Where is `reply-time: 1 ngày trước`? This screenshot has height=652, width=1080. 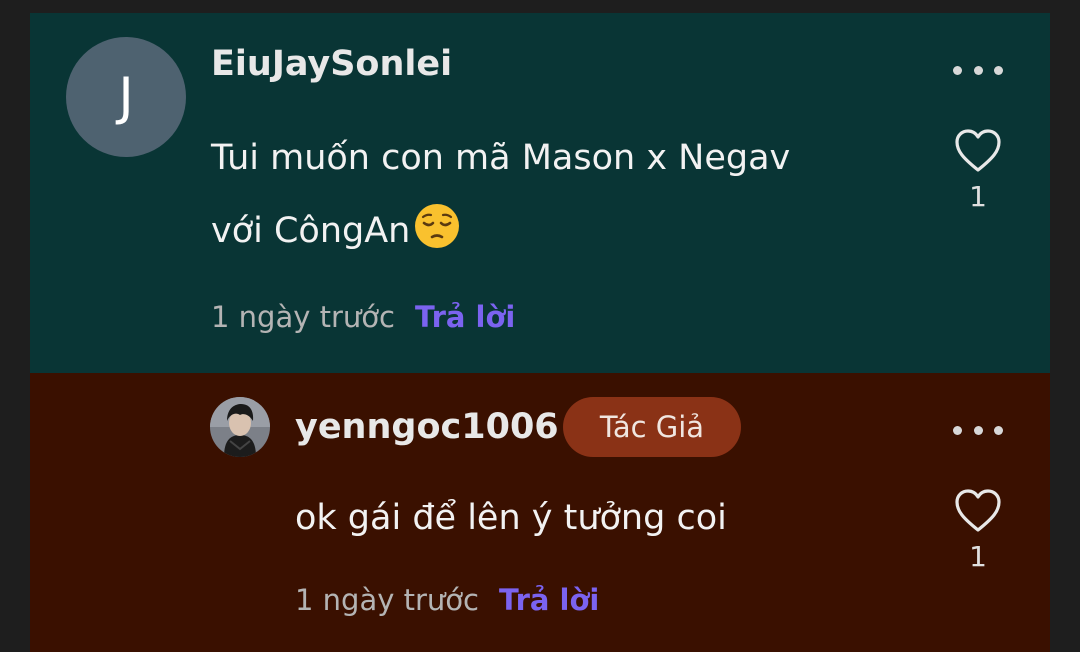 reply-time: 1 ngày trước is located at coordinates (387, 600).